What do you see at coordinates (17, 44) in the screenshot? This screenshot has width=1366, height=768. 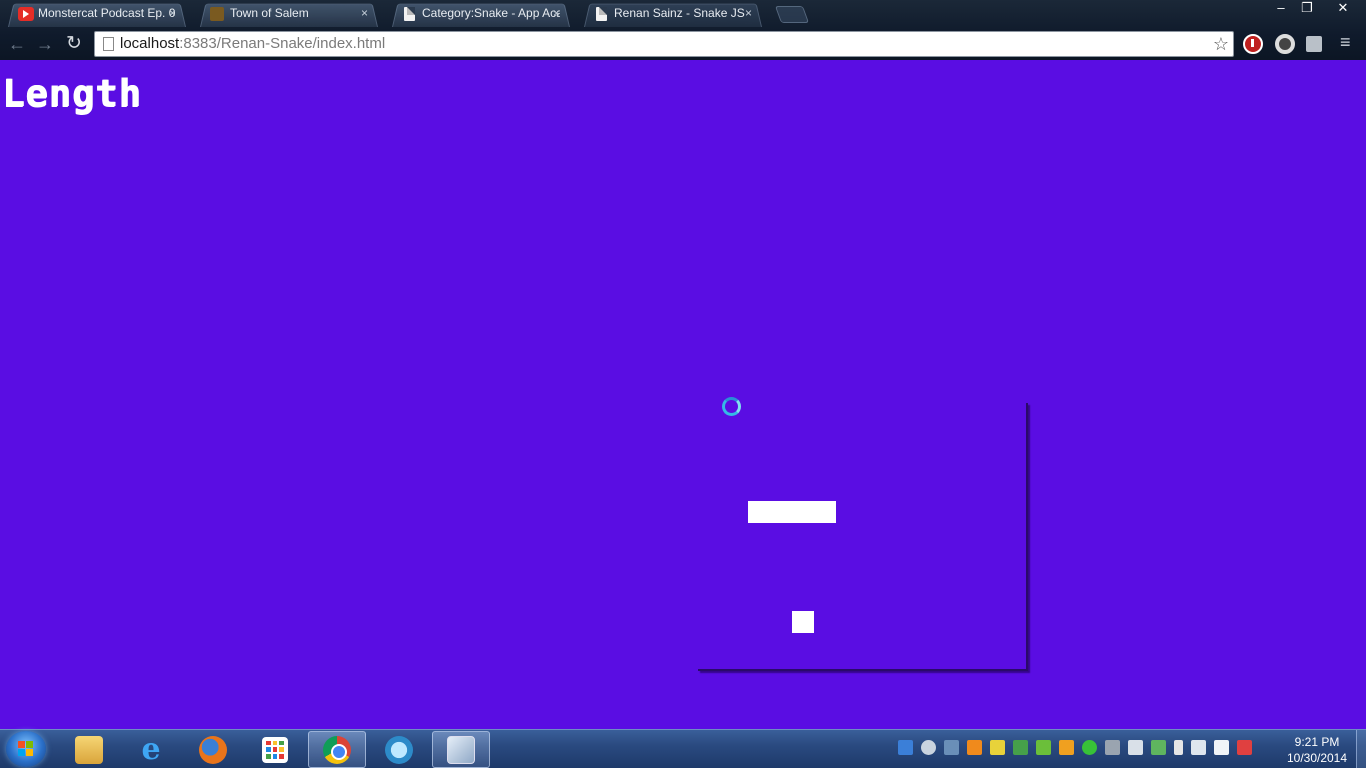 I see `back-button: ←` at bounding box center [17, 44].